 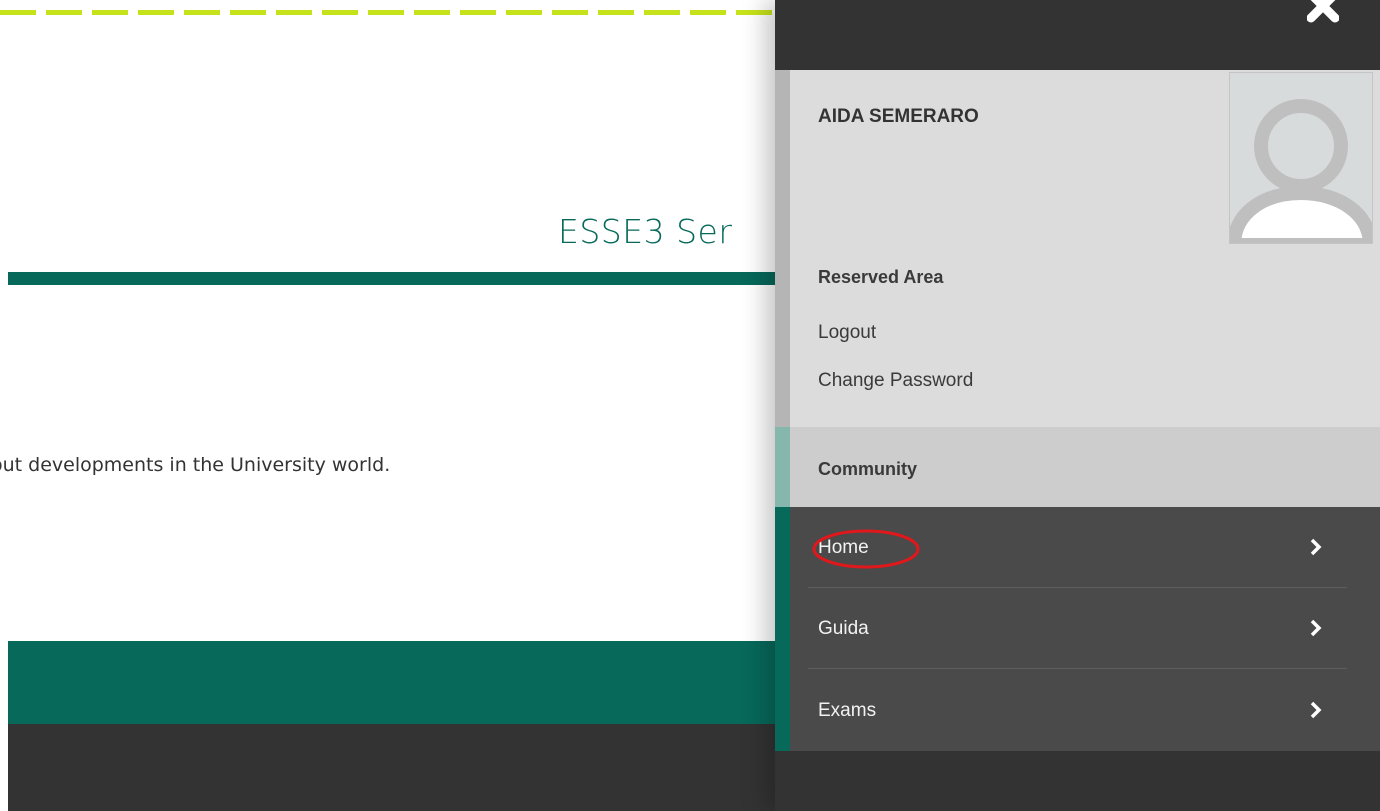 What do you see at coordinates (895, 381) in the screenshot?
I see `change-password-link: Change Password` at bounding box center [895, 381].